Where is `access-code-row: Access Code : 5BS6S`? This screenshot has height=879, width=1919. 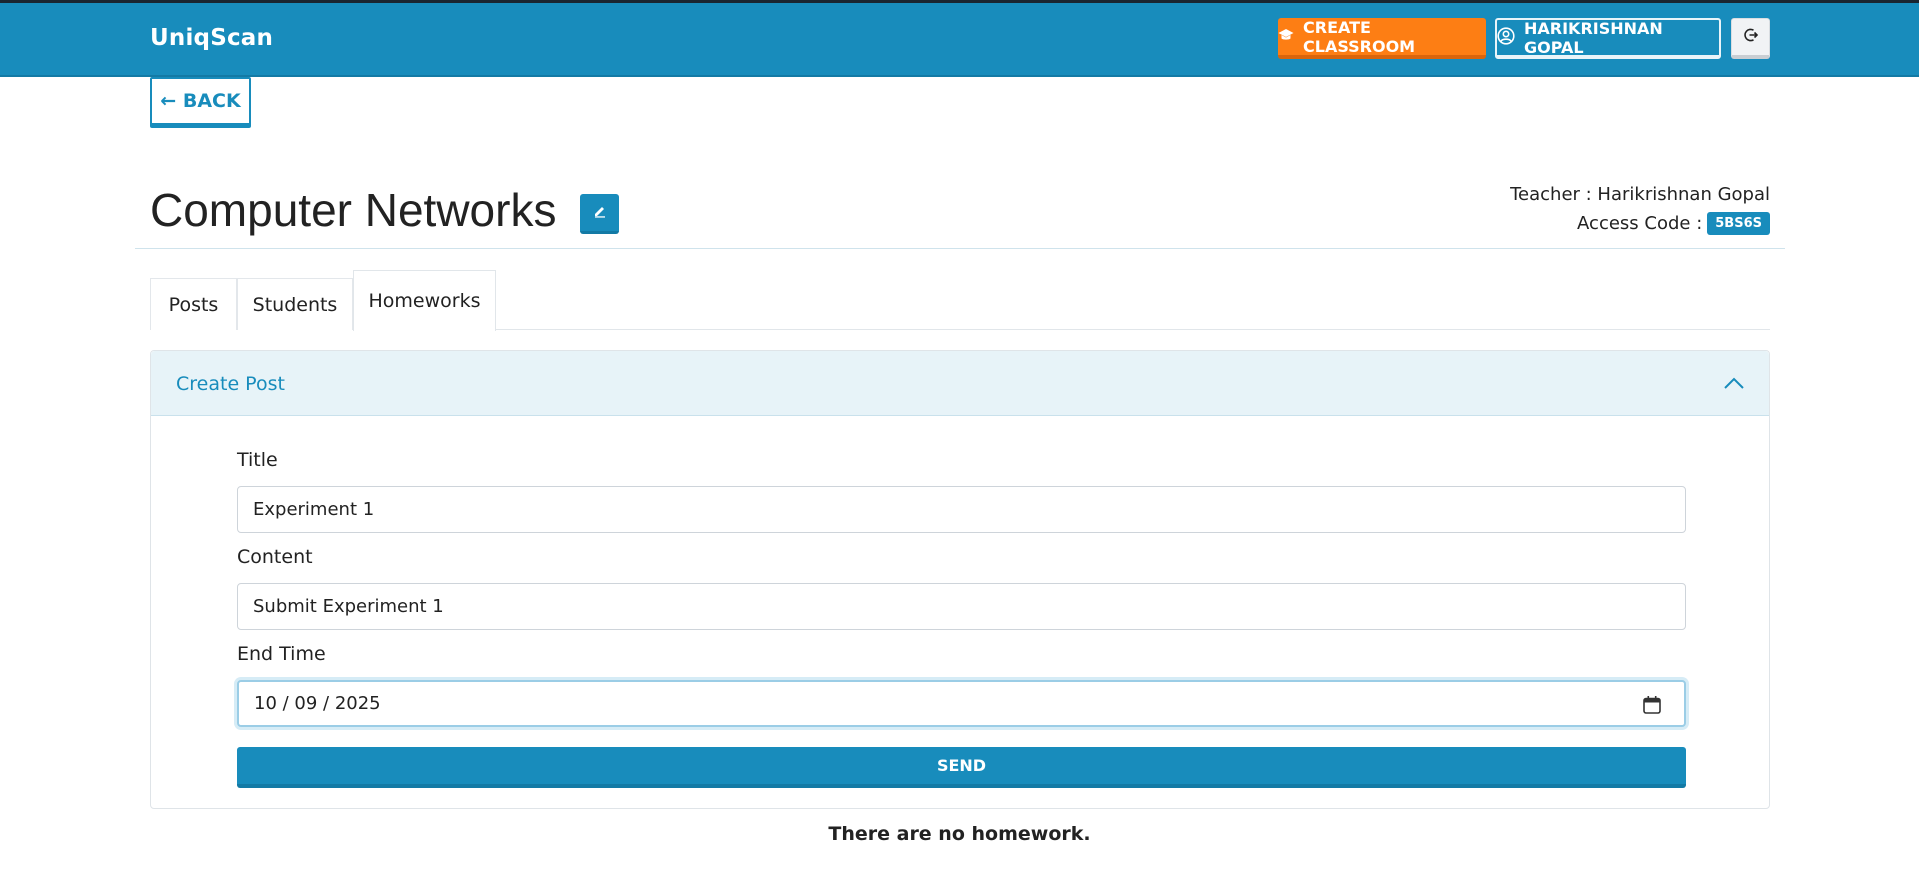
access-code-row: Access Code : 5BS6S is located at coordinates (1673, 223).